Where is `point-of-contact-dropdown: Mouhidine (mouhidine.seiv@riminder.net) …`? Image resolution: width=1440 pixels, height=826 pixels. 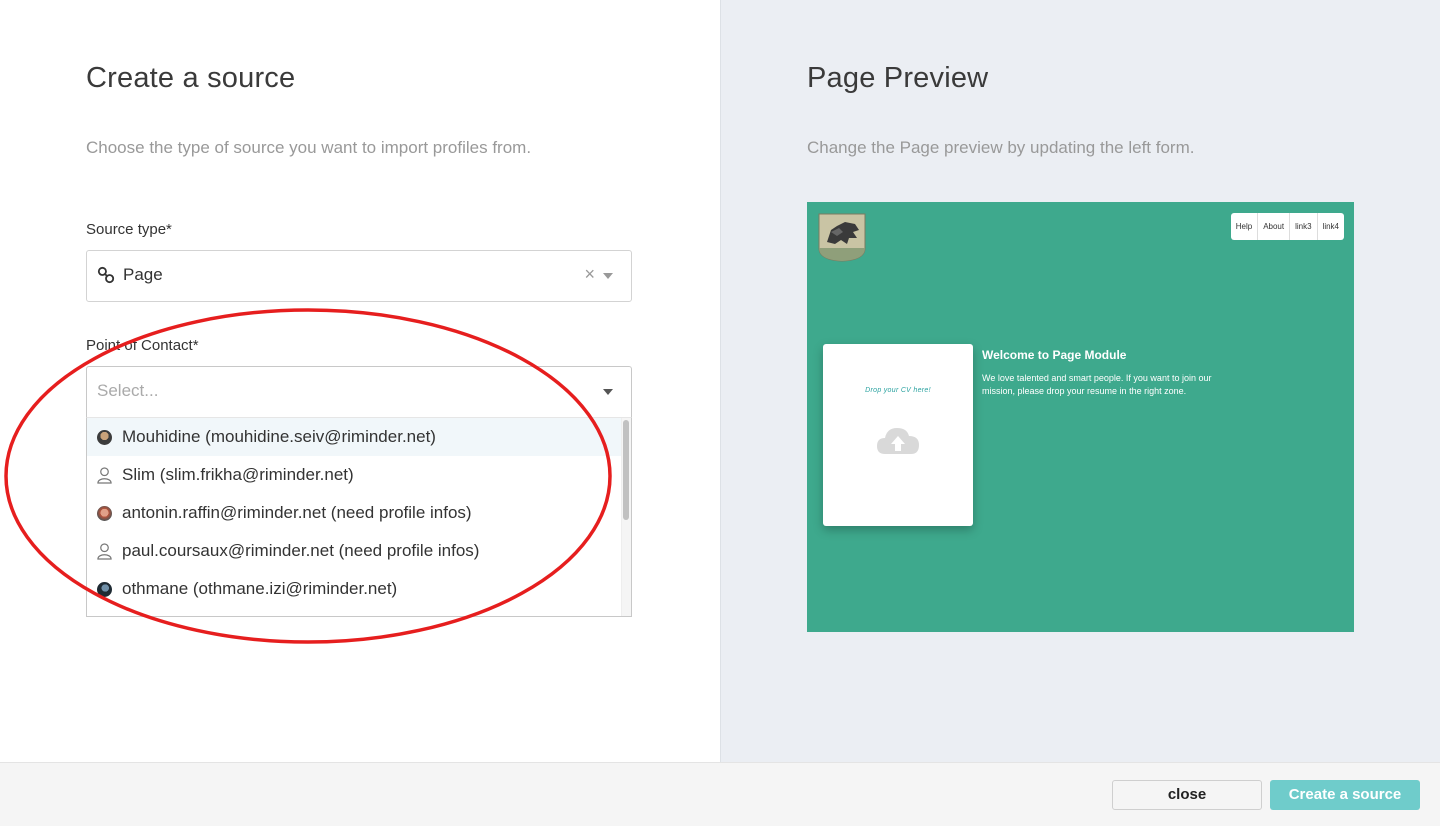
point-of-contact-dropdown: Mouhidine (mouhidine.seiv@riminder.net) … is located at coordinates (359, 517).